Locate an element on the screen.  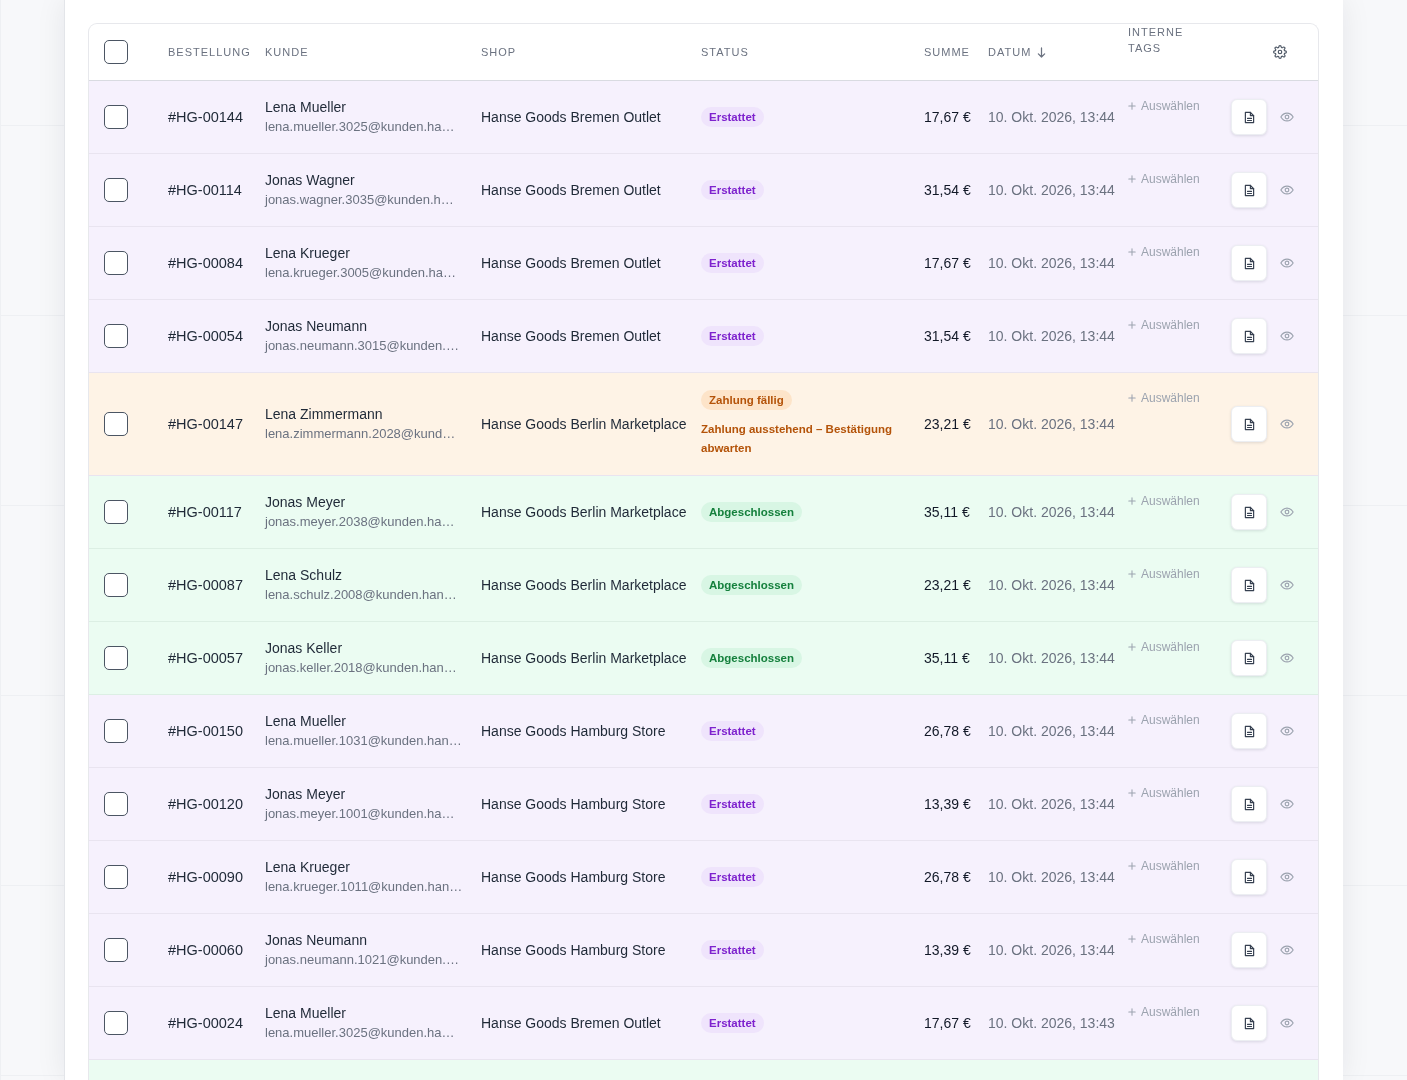
customer-name: Lena Mueller is located at coordinates (305, 721).